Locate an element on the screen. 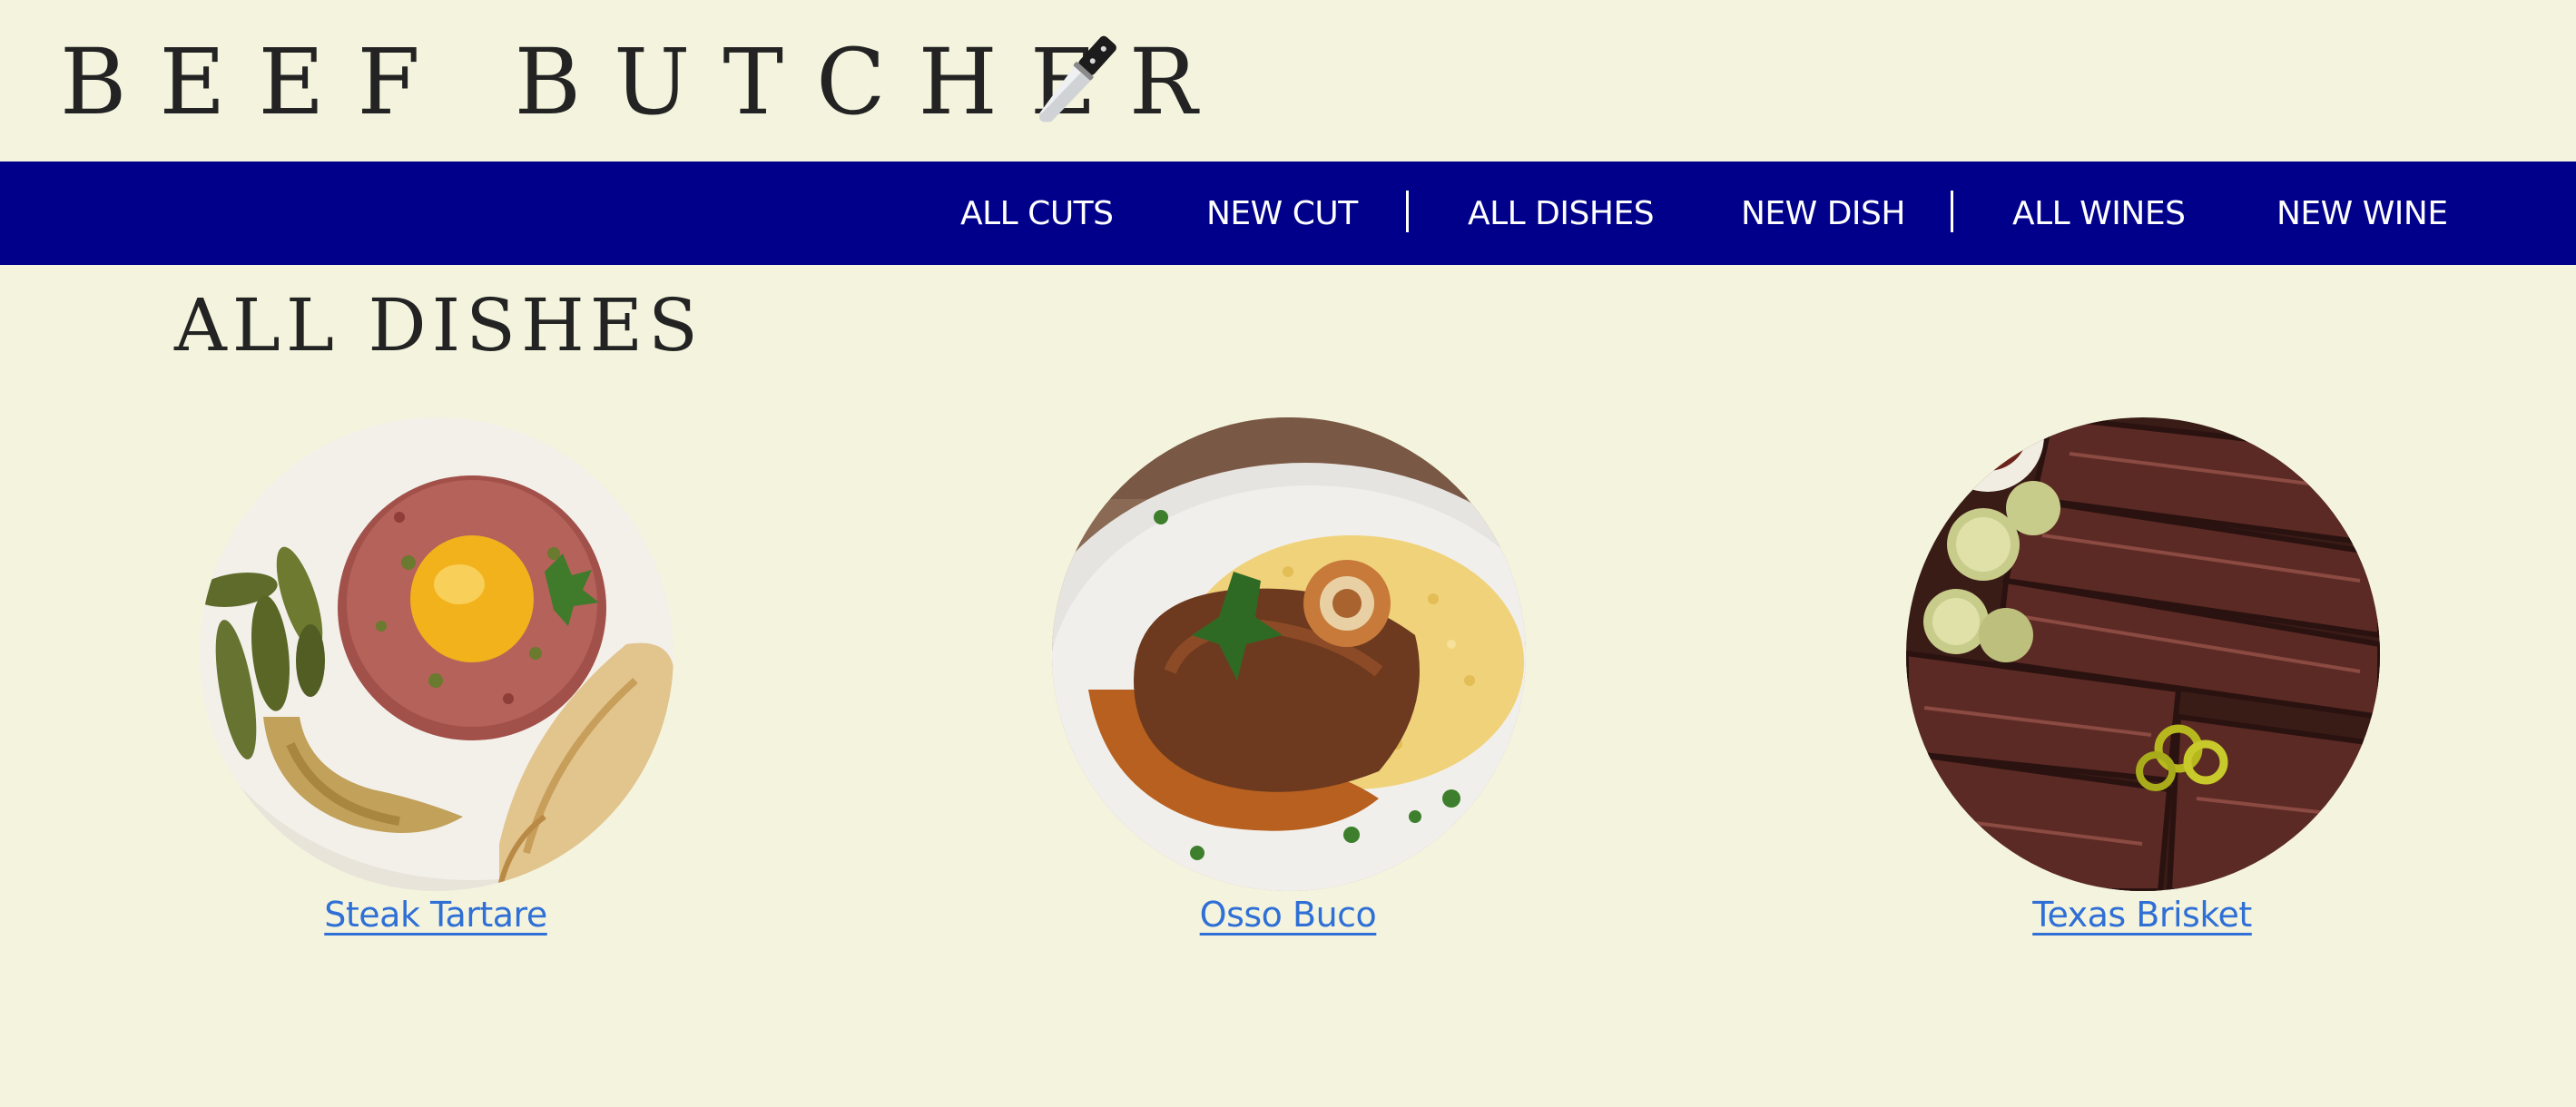 This screenshot has height=1107, width=2576. nav-new-cut: NEW CUT is located at coordinates (1282, 214).